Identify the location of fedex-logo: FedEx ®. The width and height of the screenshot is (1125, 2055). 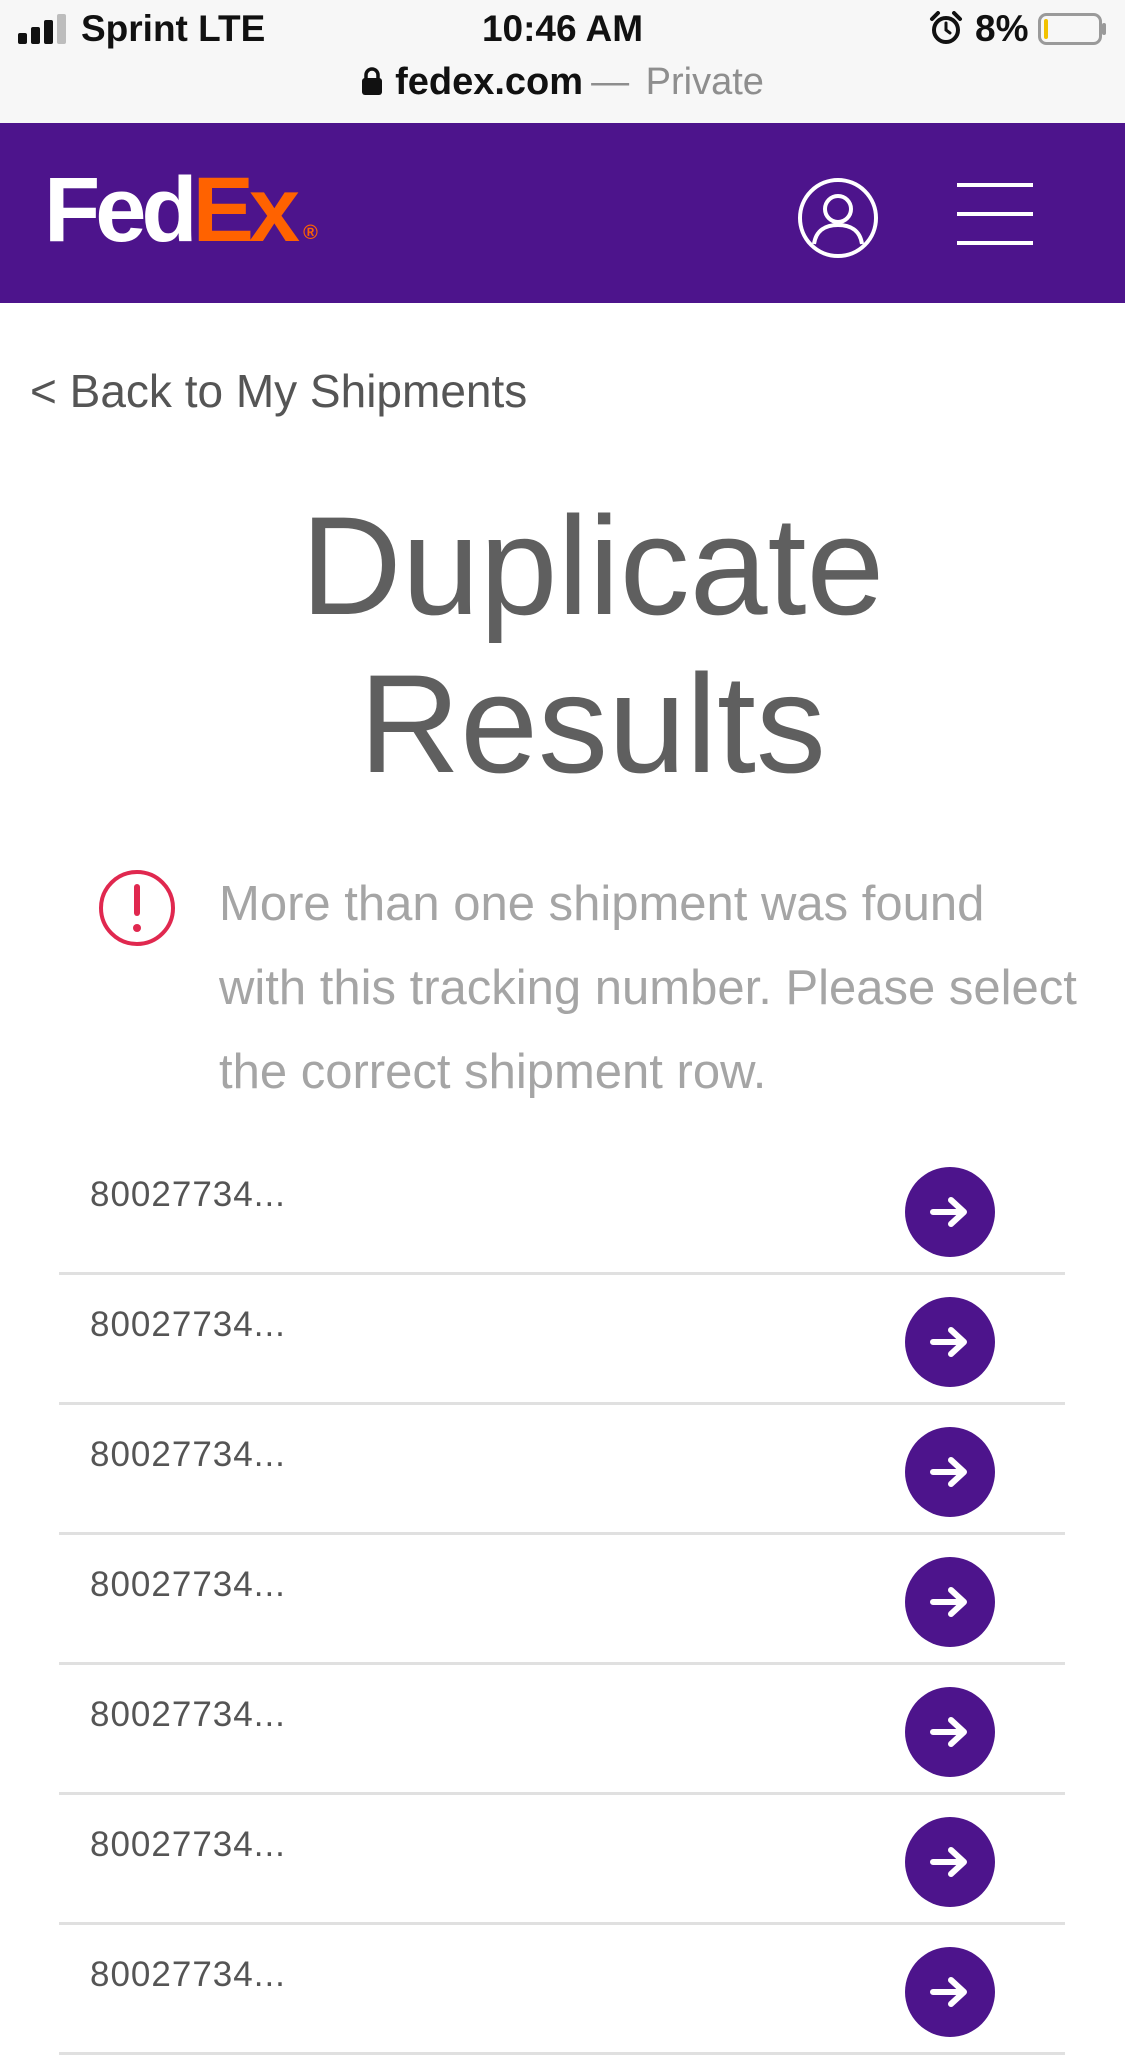
(181, 210).